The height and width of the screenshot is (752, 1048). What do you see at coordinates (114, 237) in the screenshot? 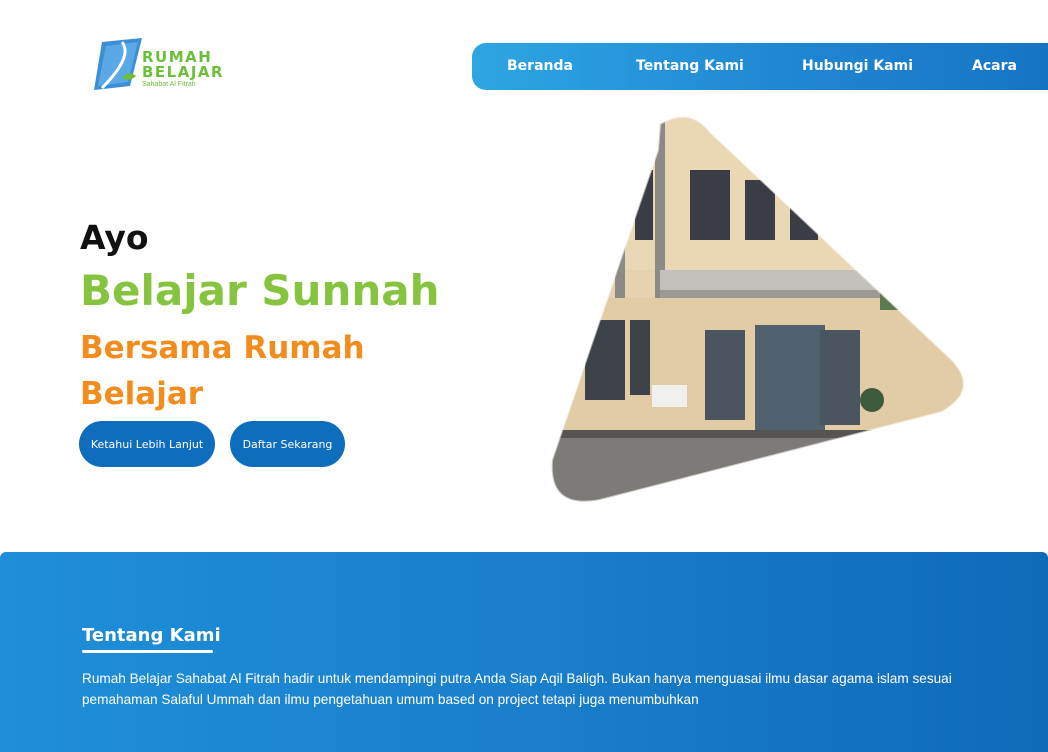
I see `hero-line-ayo: Ayo` at bounding box center [114, 237].